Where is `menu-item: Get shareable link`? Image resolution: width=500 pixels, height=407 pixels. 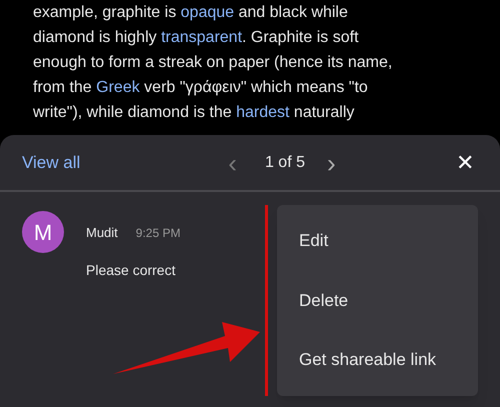 menu-item: Get shareable link is located at coordinates (377, 360).